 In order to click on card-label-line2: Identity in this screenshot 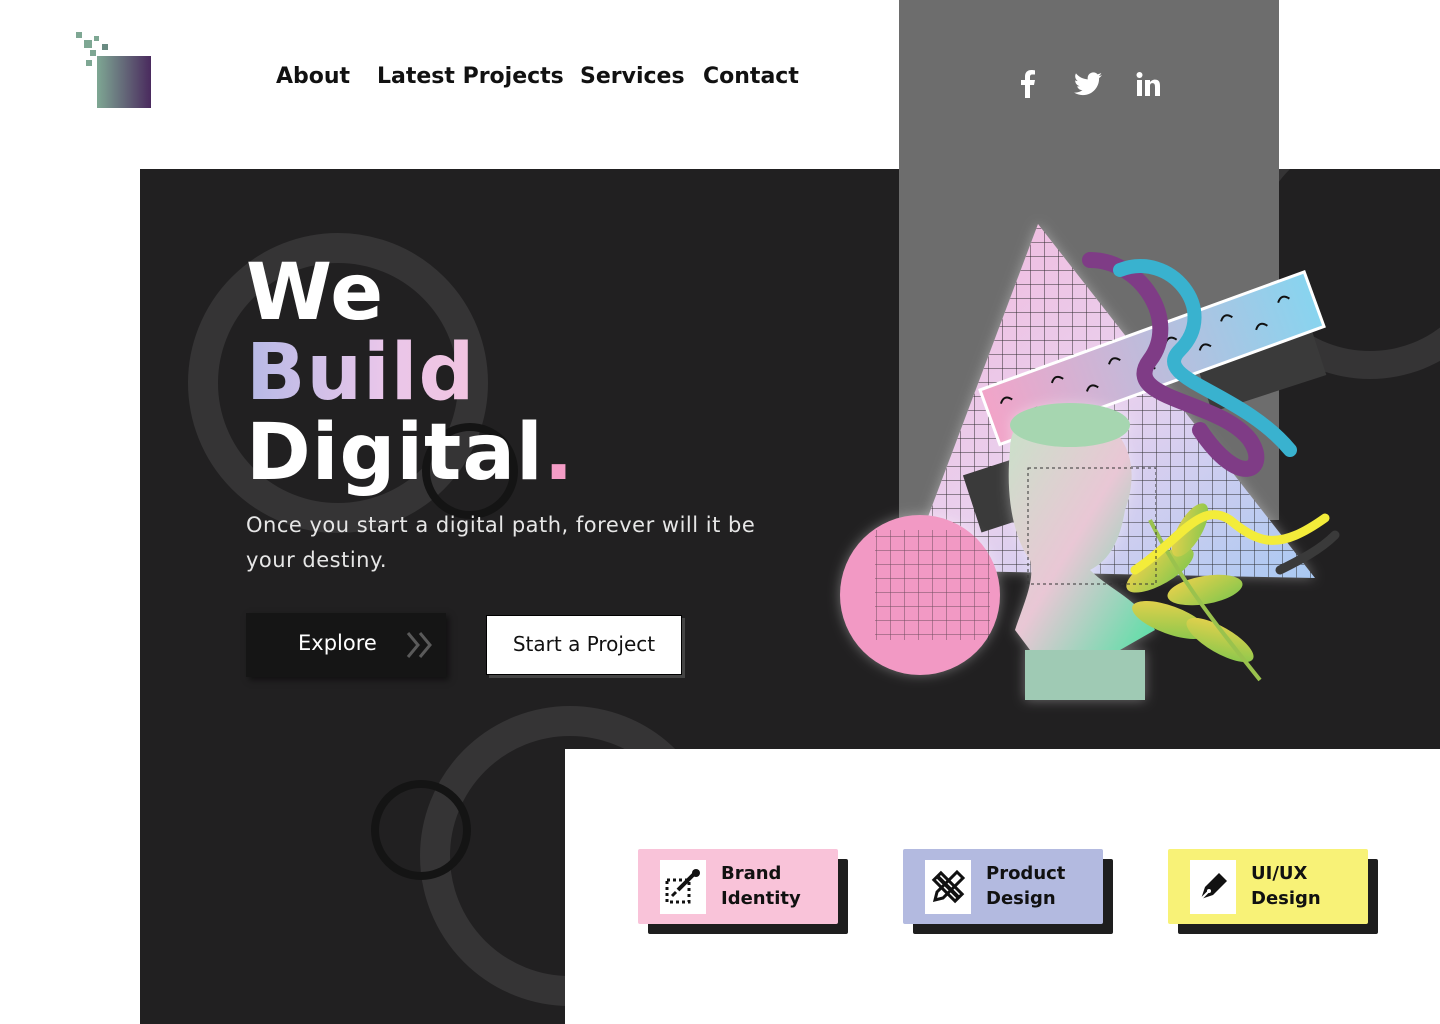, I will do `click(761, 898)`.